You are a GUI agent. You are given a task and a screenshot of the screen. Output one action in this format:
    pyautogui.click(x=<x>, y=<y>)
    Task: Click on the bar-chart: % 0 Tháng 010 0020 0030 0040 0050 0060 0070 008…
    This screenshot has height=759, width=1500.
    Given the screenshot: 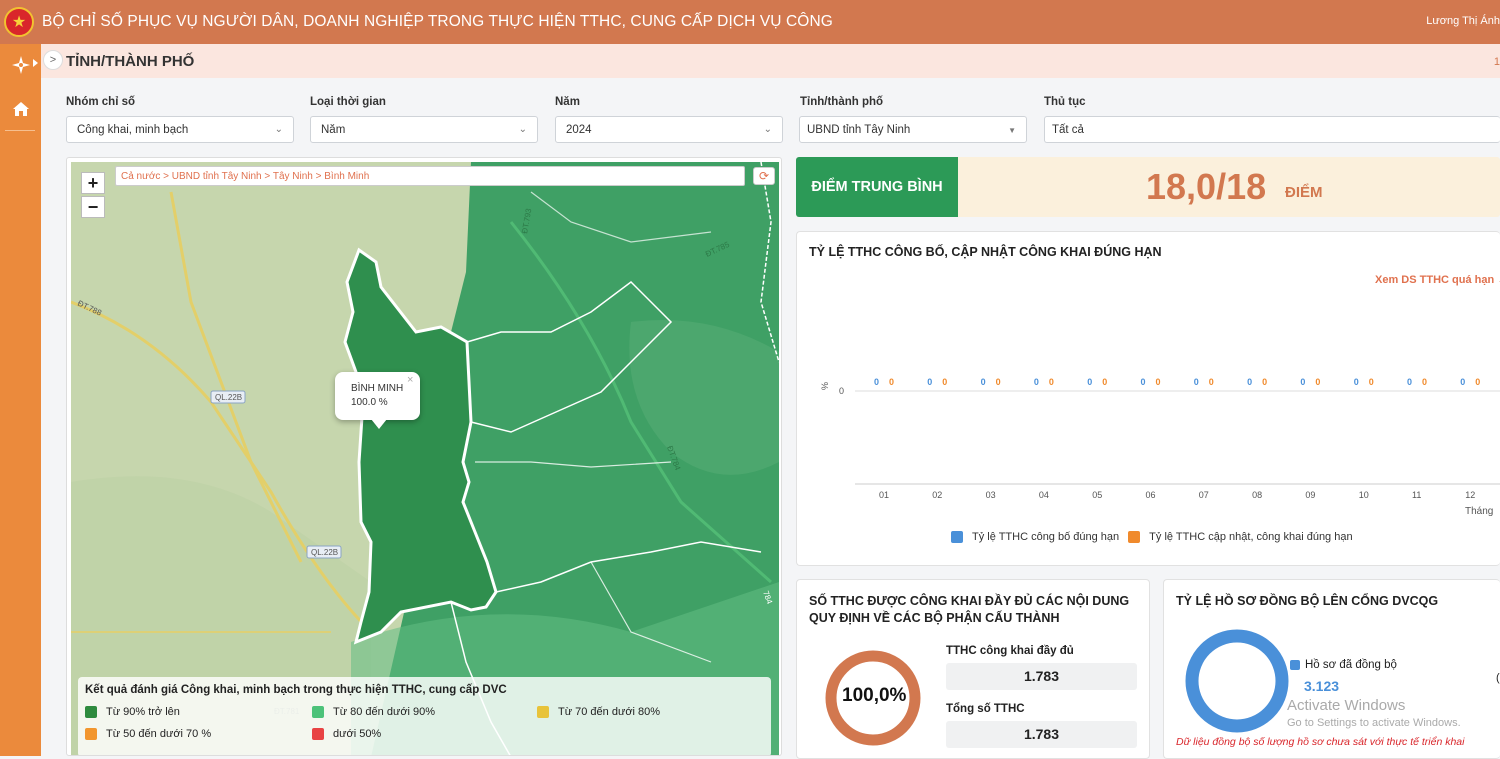 What is the action you would take?
    pyautogui.click(x=1160, y=447)
    